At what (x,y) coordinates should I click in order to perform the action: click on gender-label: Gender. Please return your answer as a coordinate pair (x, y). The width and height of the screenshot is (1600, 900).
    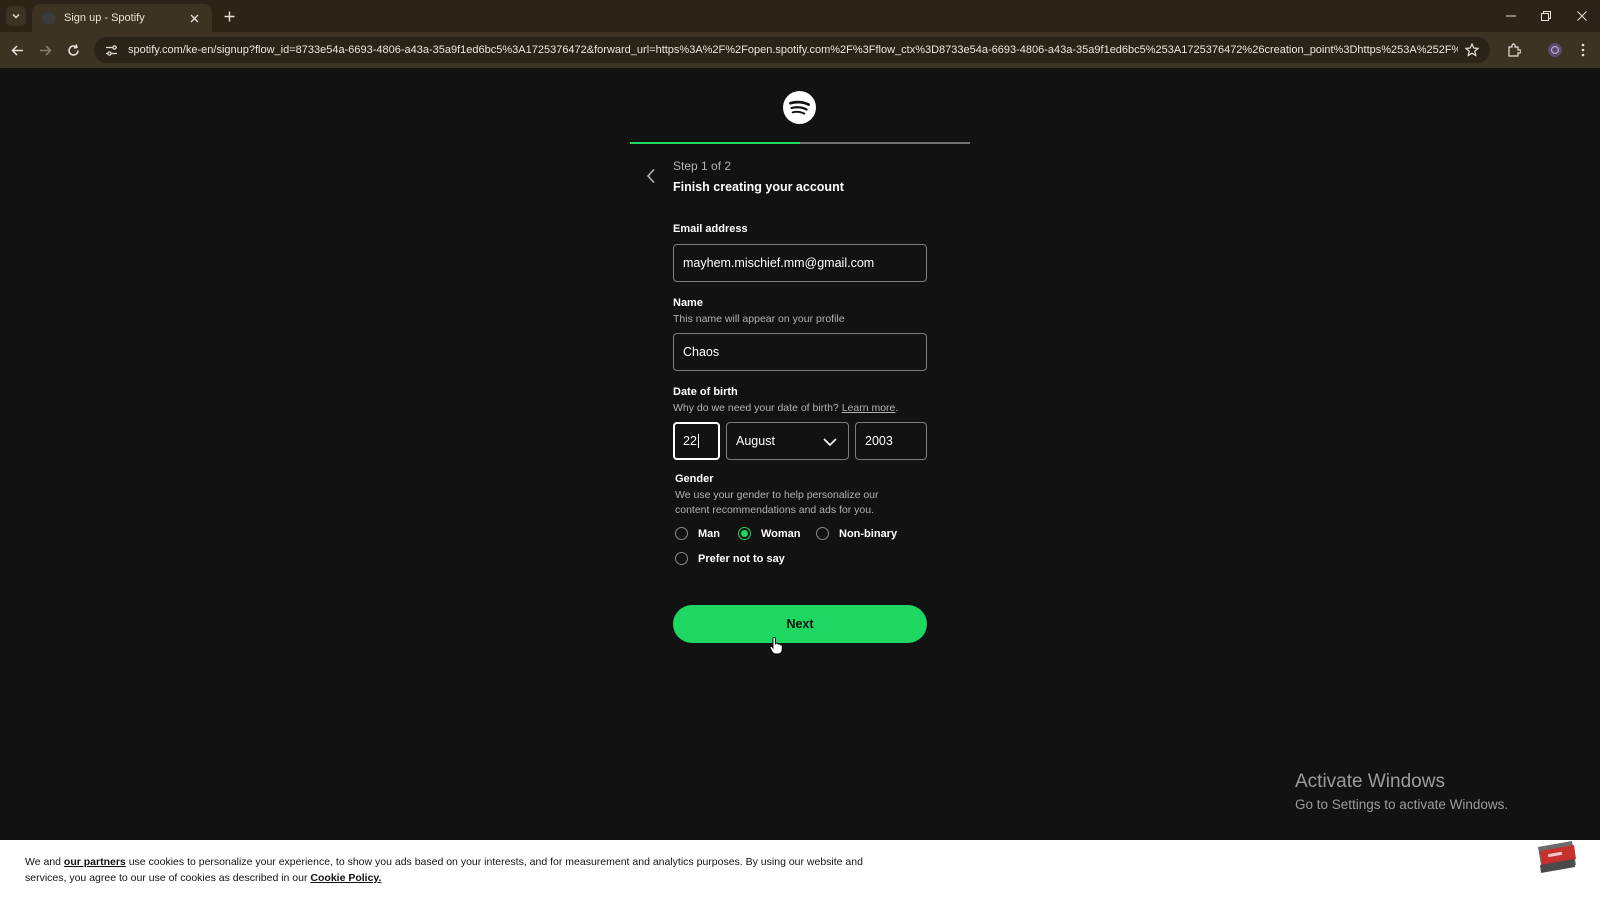
    Looking at the image, I should click on (694, 479).